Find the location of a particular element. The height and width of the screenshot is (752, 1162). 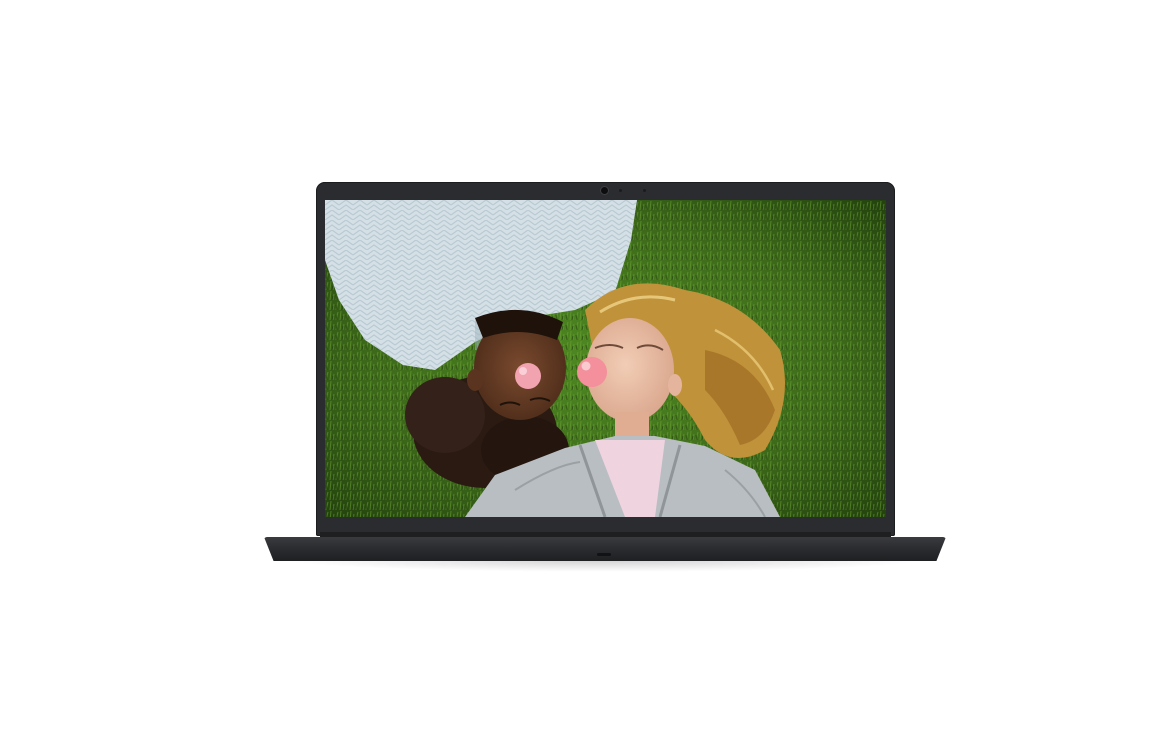

bubble-gum-right is located at coordinates (592, 372).